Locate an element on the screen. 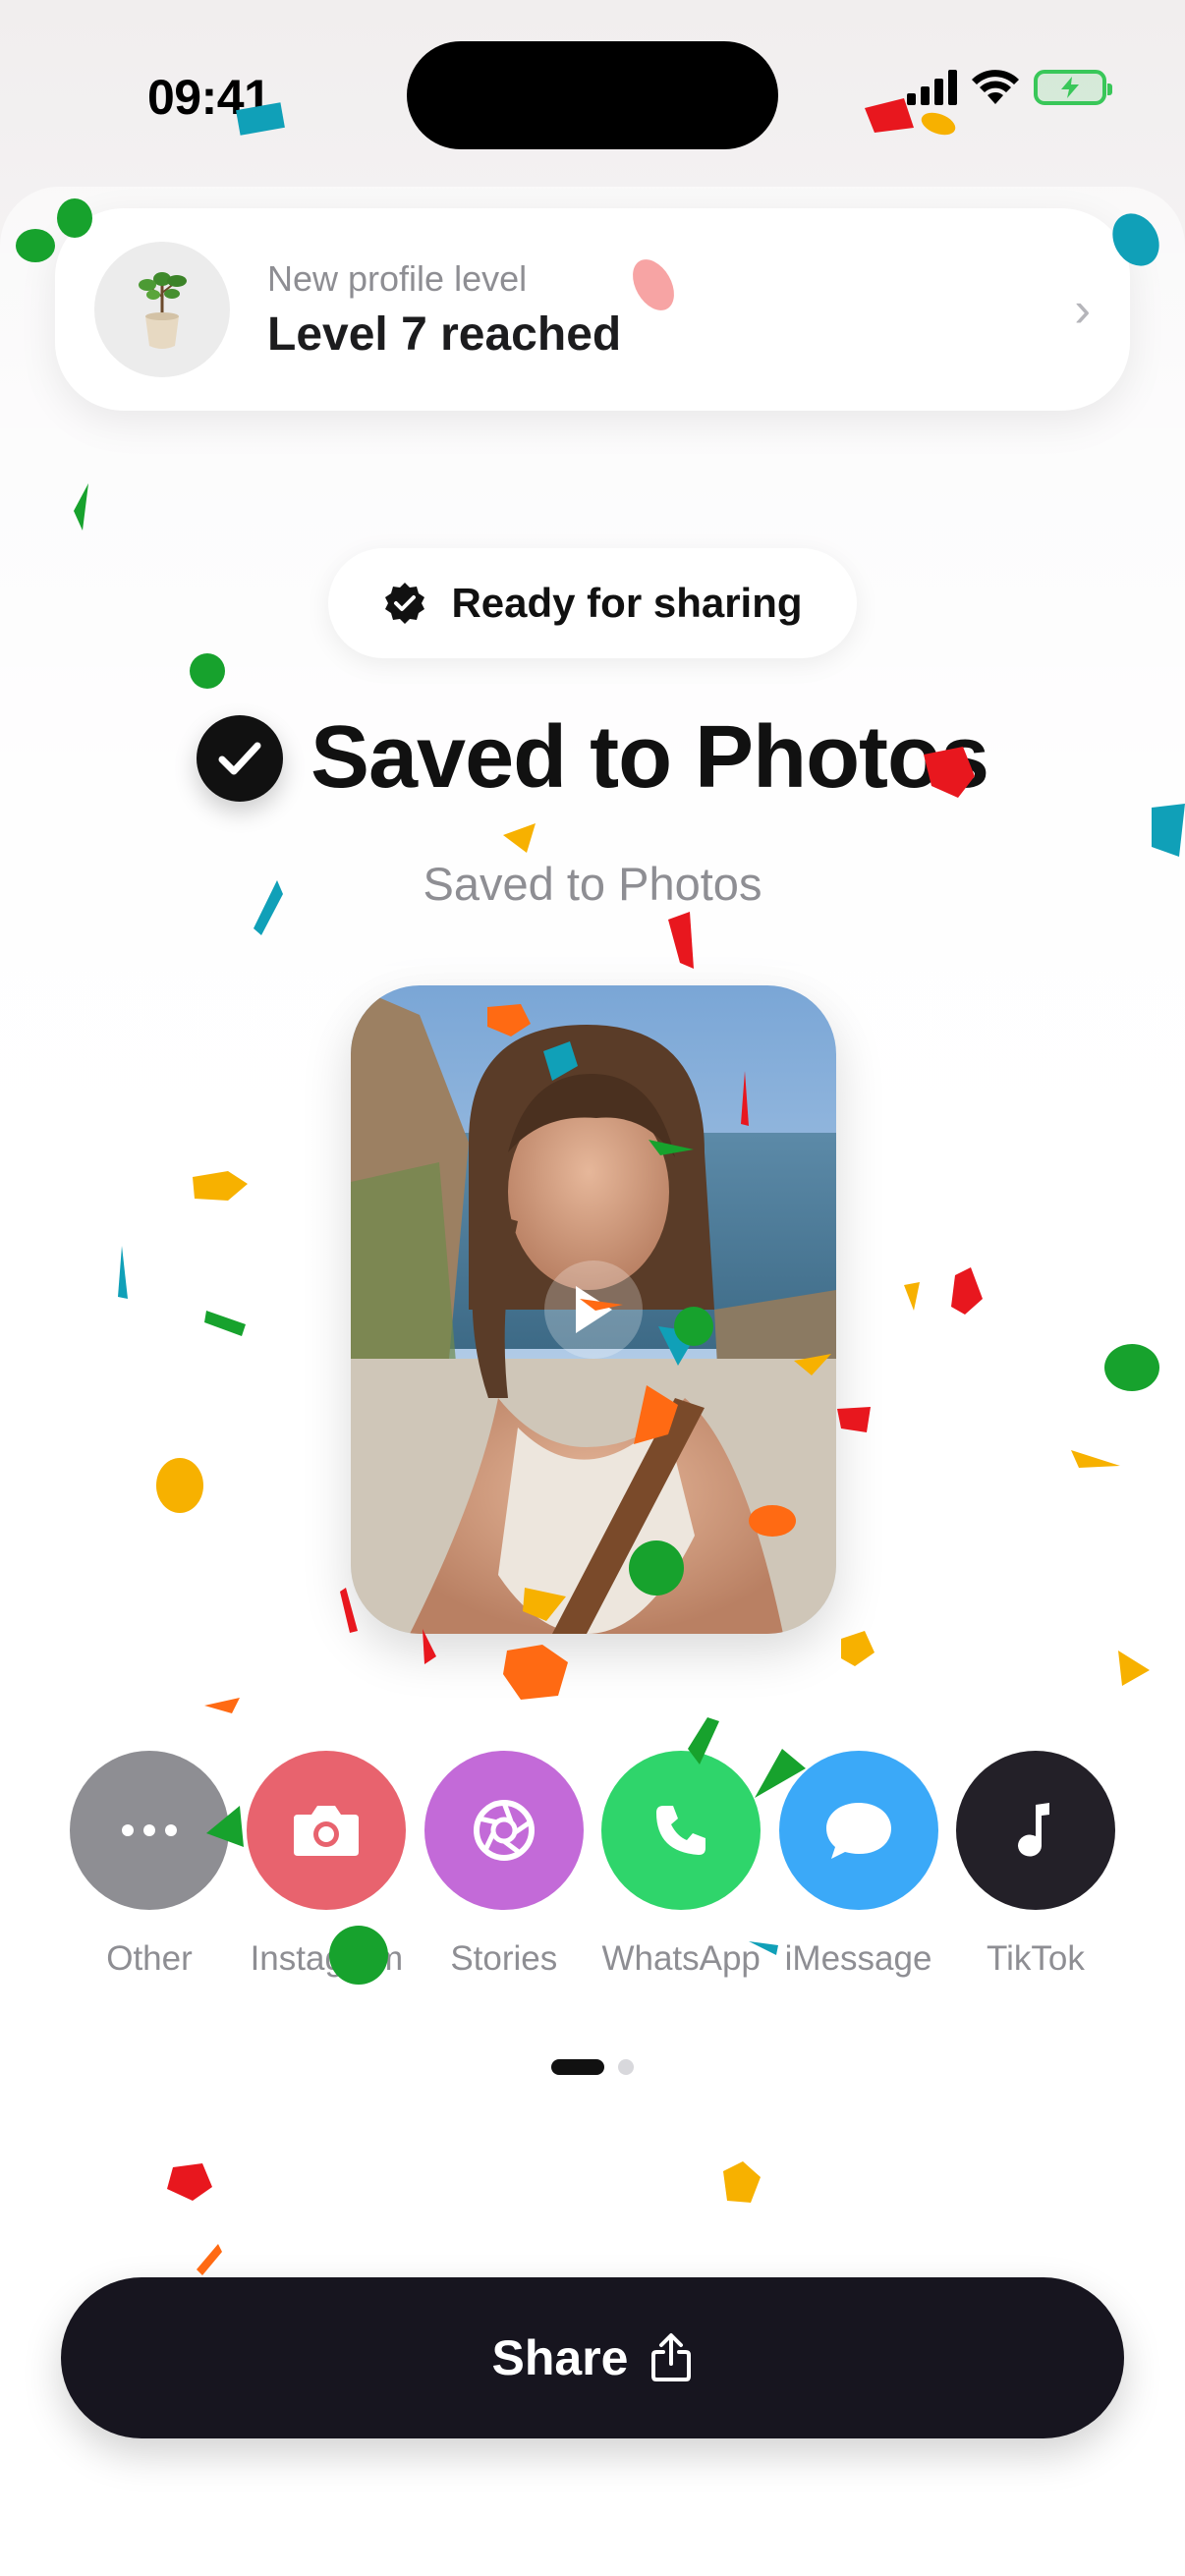 Image resolution: width=1185 pixels, height=2576 pixels. ready-for-sharing-pill: Ready for sharing is located at coordinates (592, 603).